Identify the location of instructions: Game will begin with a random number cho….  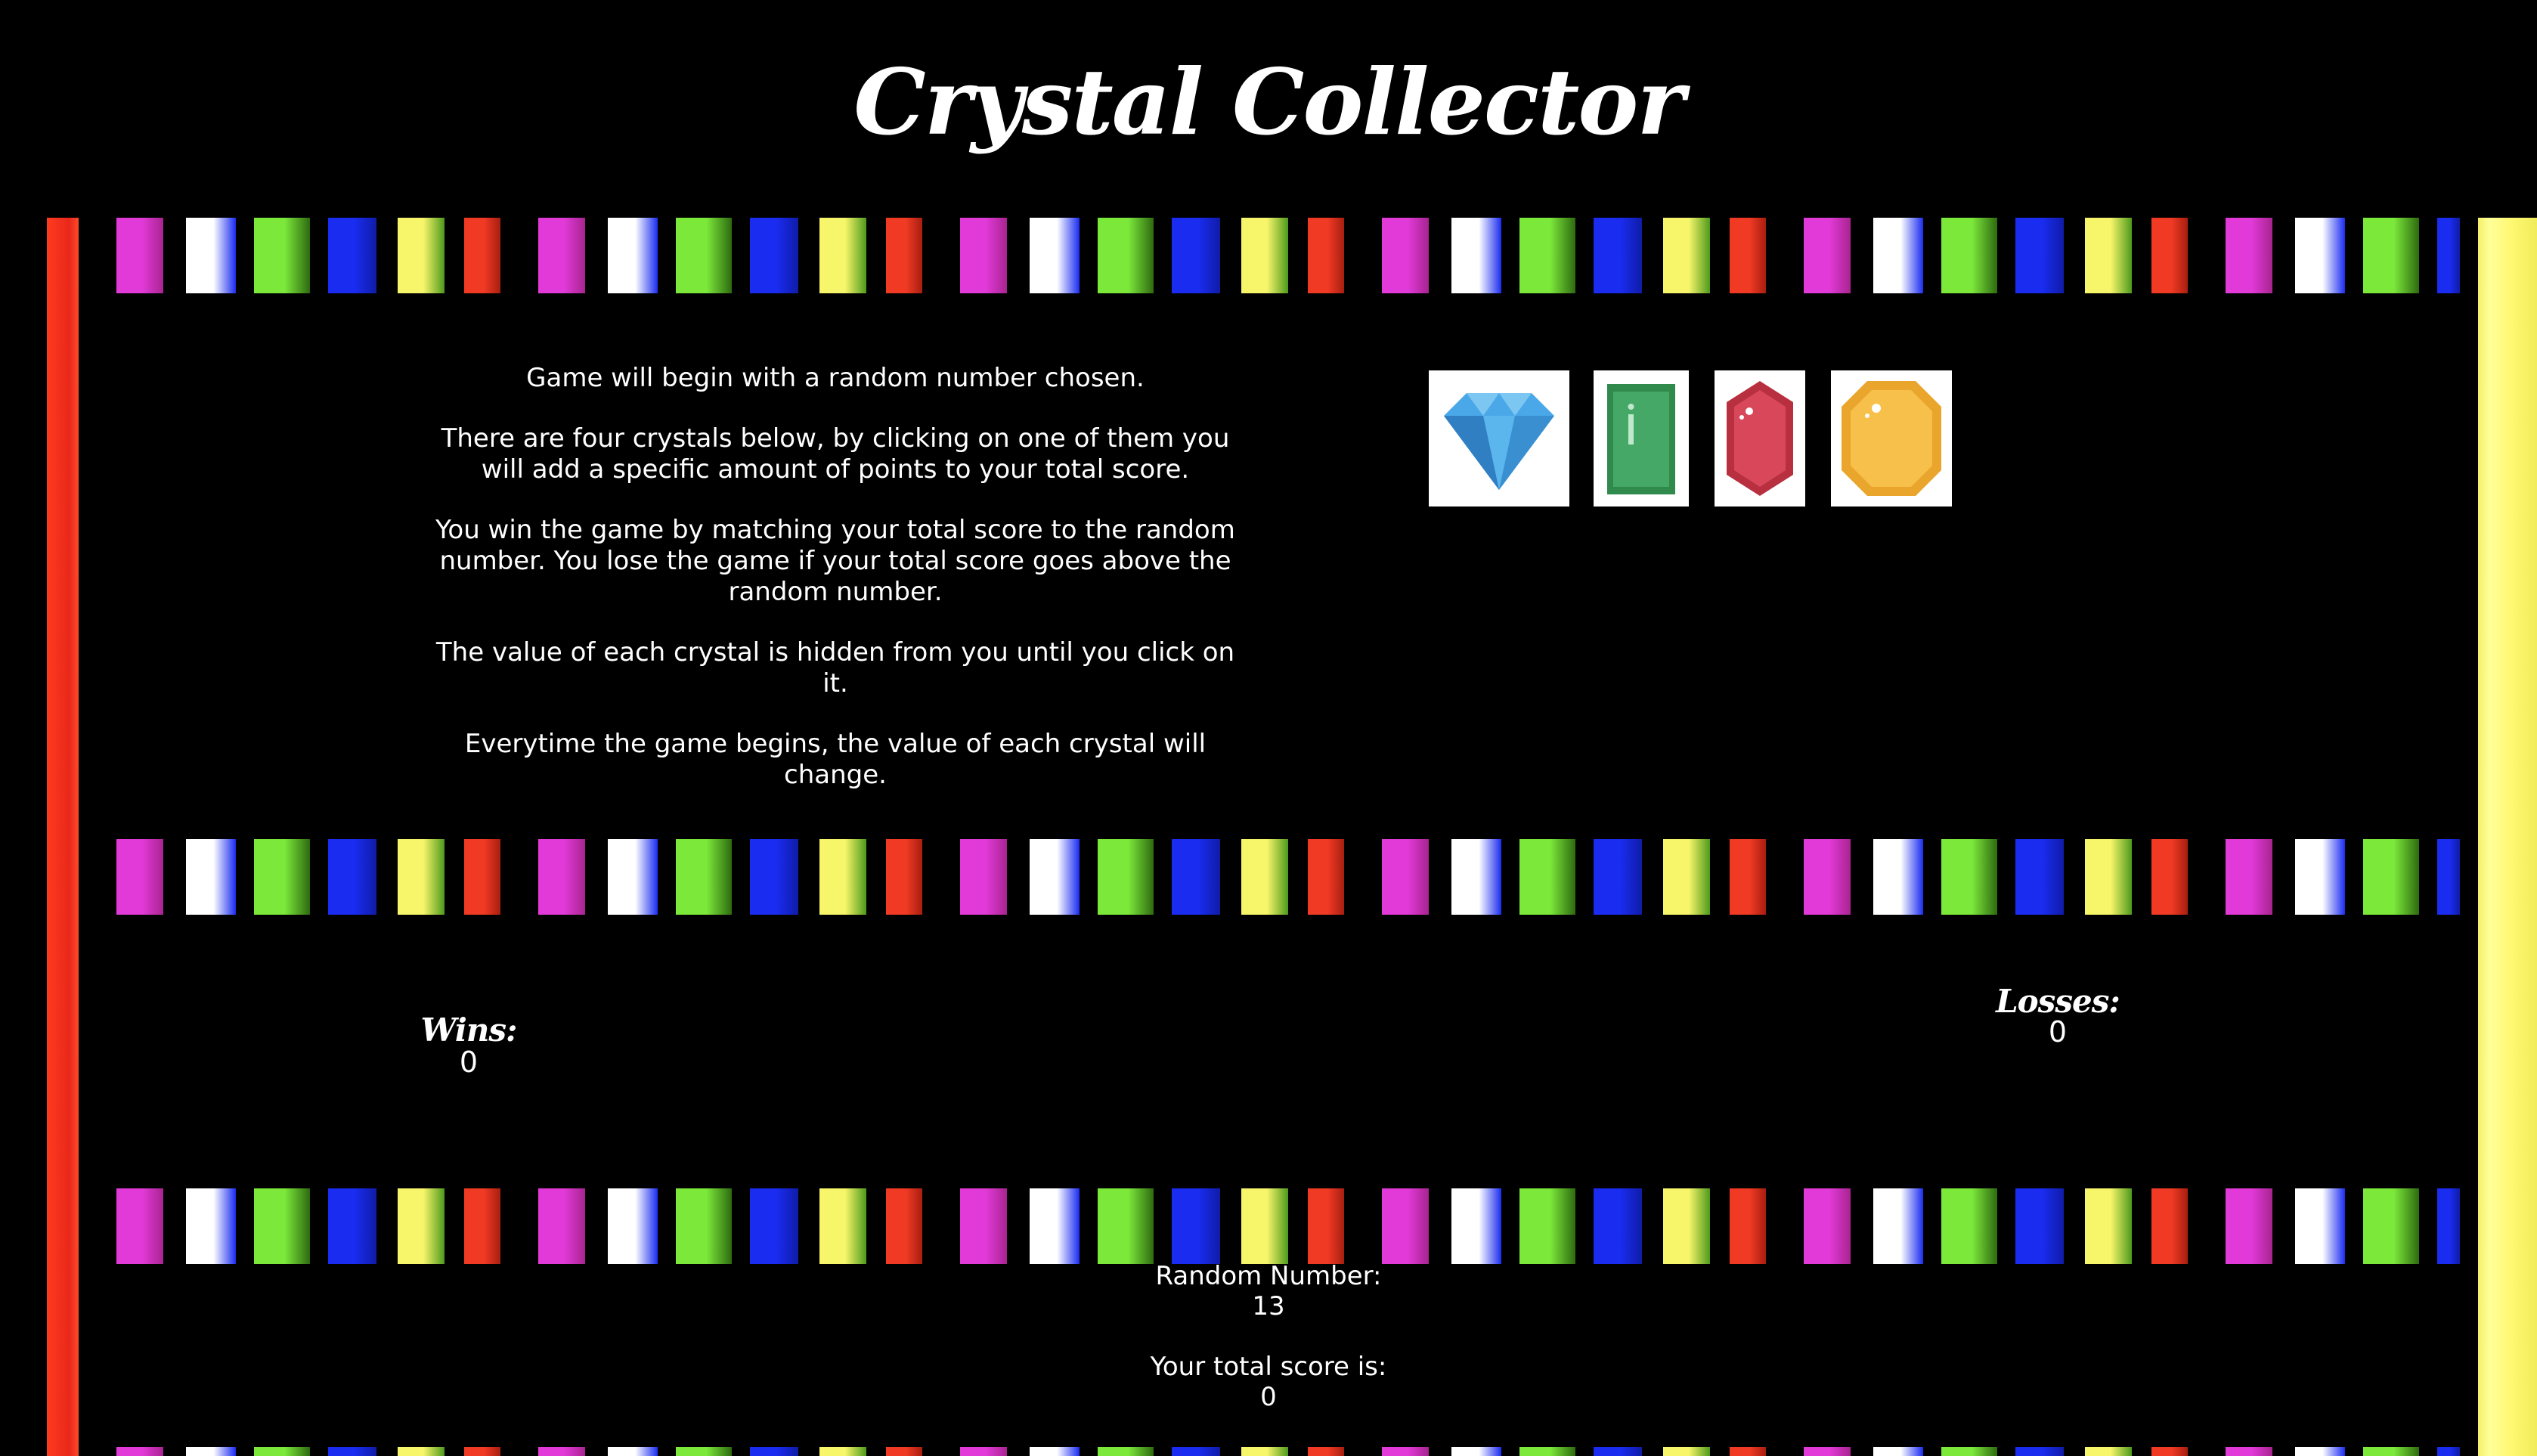
(835, 591).